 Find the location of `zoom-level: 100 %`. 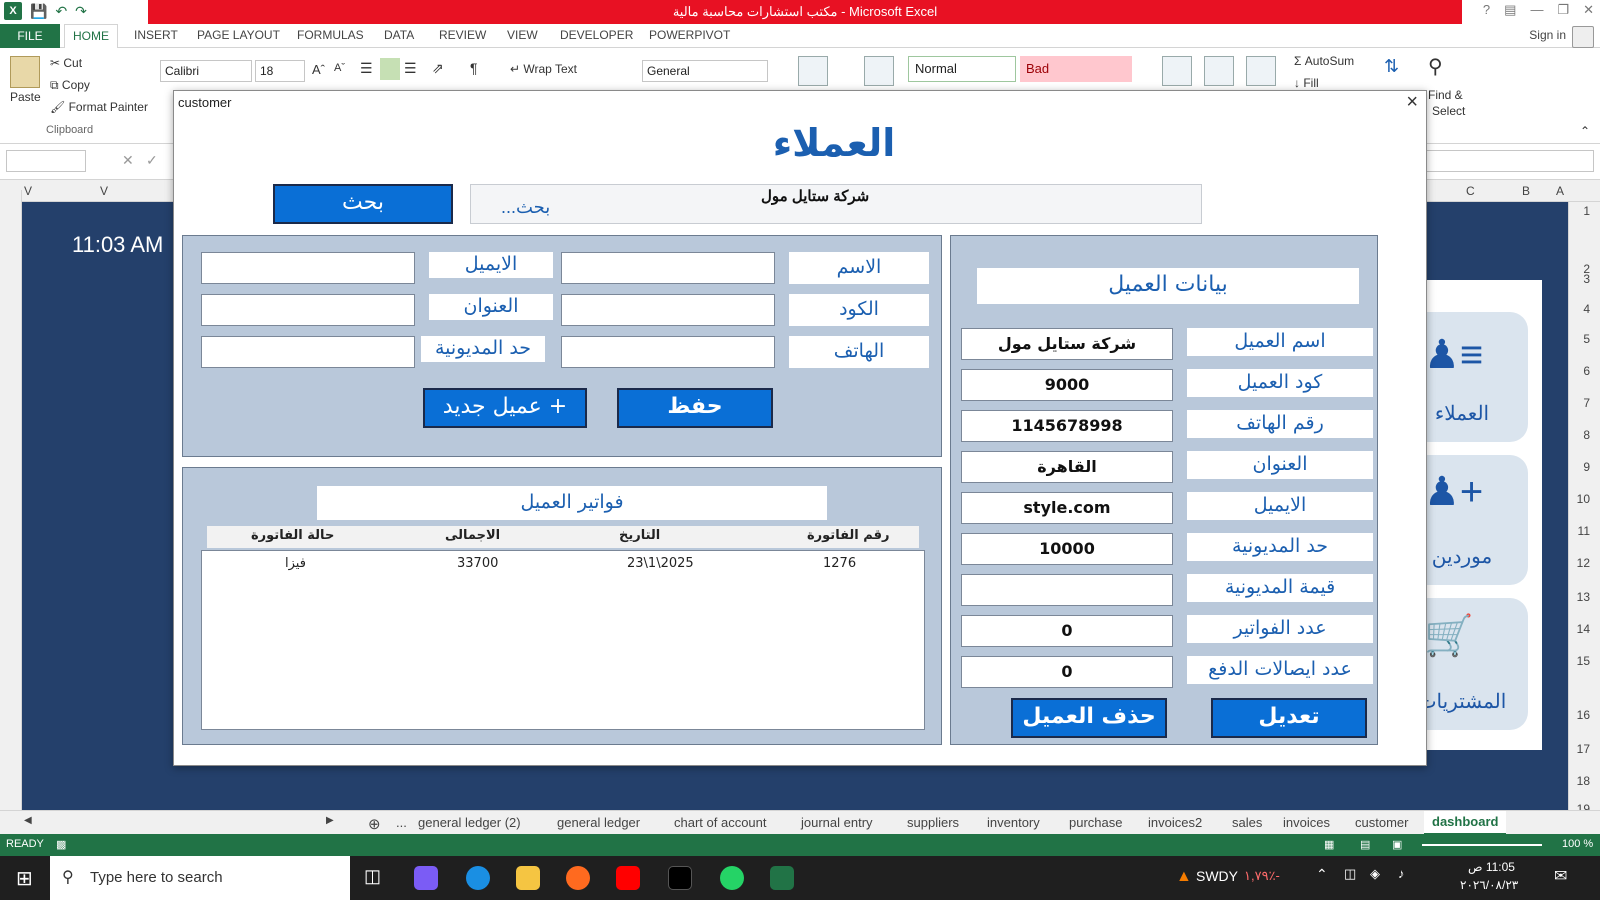

zoom-level: 100 % is located at coordinates (1577, 844).